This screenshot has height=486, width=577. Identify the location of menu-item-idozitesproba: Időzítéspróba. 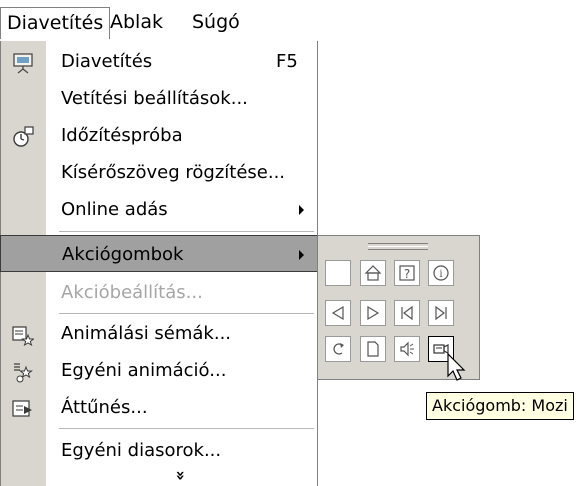
(159, 135).